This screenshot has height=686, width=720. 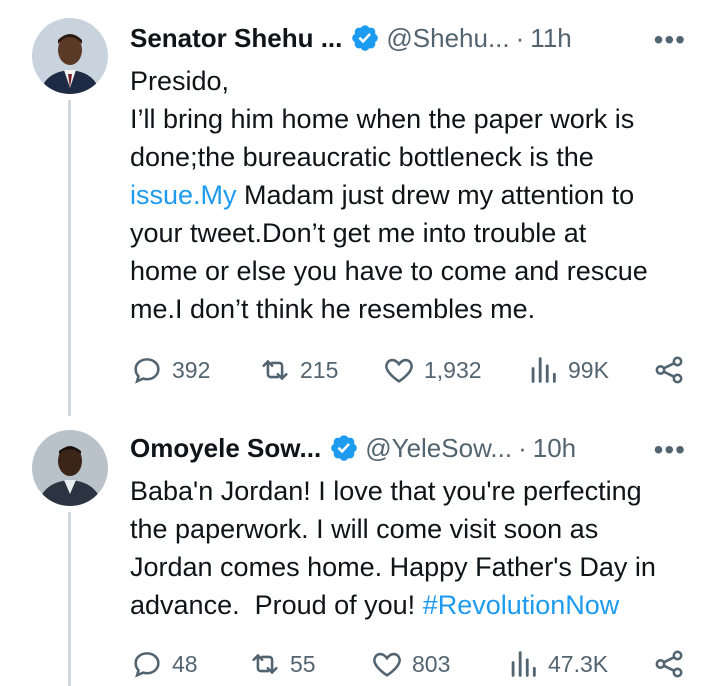 I want to click on retweet-button: 55, so click(x=282, y=664).